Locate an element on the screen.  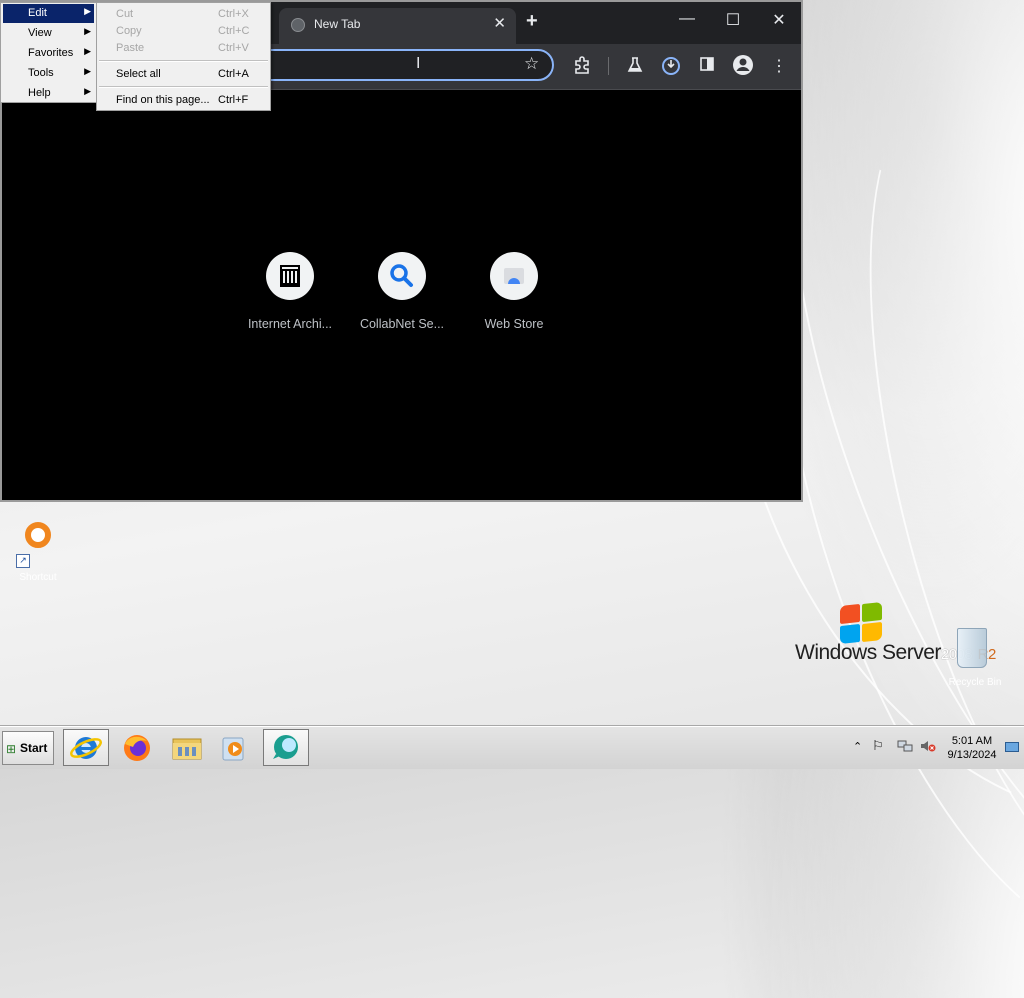
archive-icon is located at coordinates (290, 276).